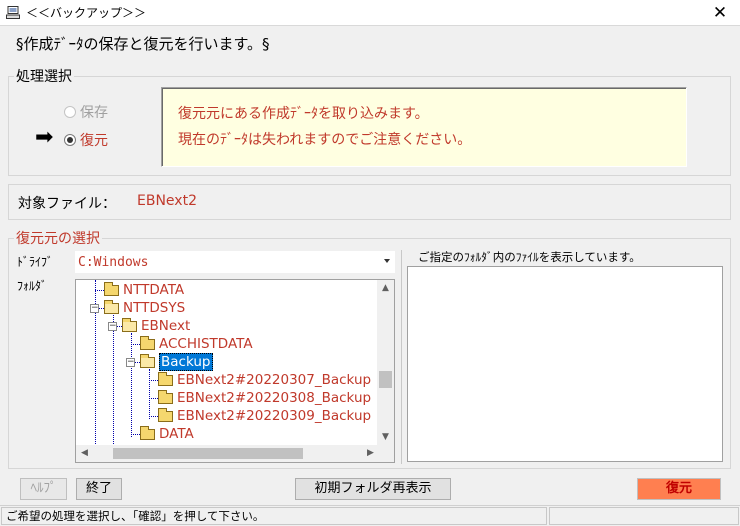 The width and height of the screenshot is (740, 526). What do you see at coordinates (143, 44) in the screenshot?
I see `page-header: §作成ﾃﾞｰﾀの保存と復元を行います。§` at bounding box center [143, 44].